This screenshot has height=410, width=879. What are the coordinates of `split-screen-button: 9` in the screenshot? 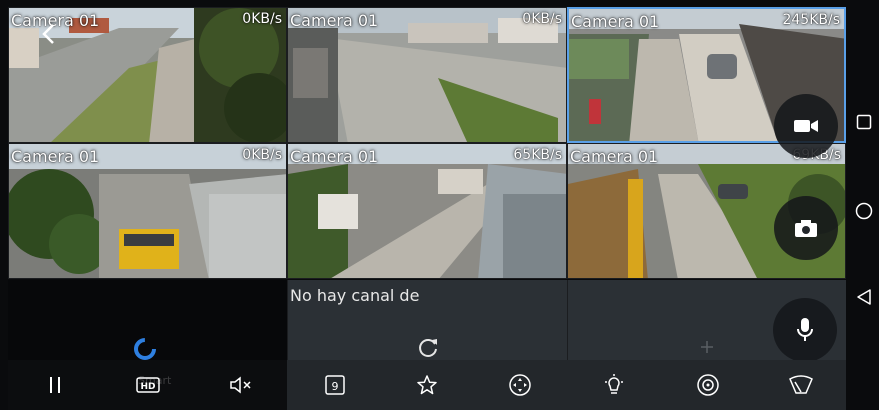 It's located at (335, 385).